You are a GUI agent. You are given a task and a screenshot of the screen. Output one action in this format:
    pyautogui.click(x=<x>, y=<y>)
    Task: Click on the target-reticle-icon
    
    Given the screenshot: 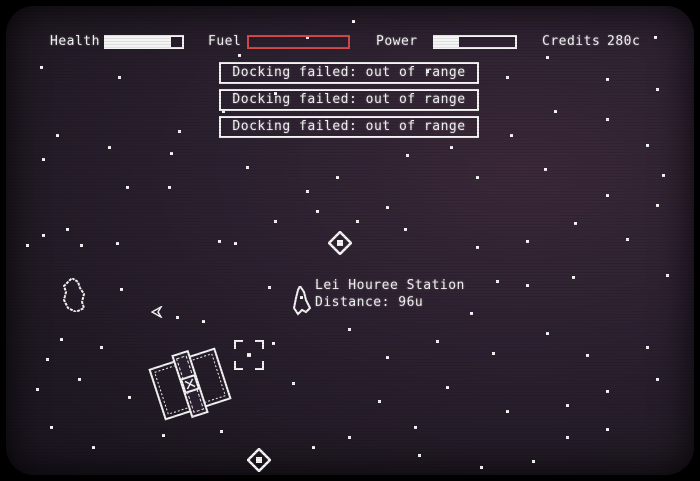 What is the action you would take?
    pyautogui.click(x=249, y=355)
    